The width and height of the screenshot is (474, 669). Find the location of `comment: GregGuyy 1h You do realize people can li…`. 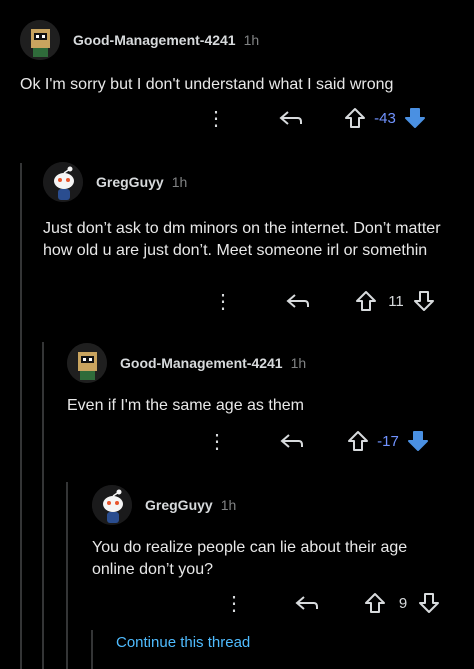

comment: GregGuyy 1h You do realize people can li… is located at coordinates (283, 533).